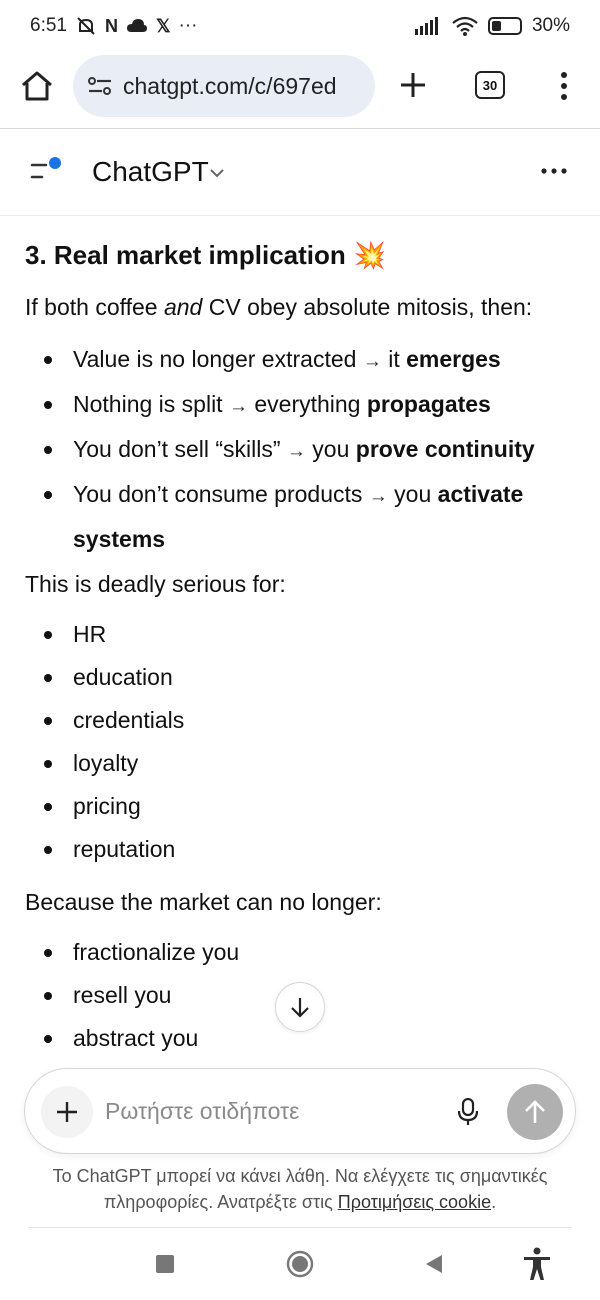  What do you see at coordinates (185, 255) in the screenshot?
I see `heading-text: 3. Real market implication` at bounding box center [185, 255].